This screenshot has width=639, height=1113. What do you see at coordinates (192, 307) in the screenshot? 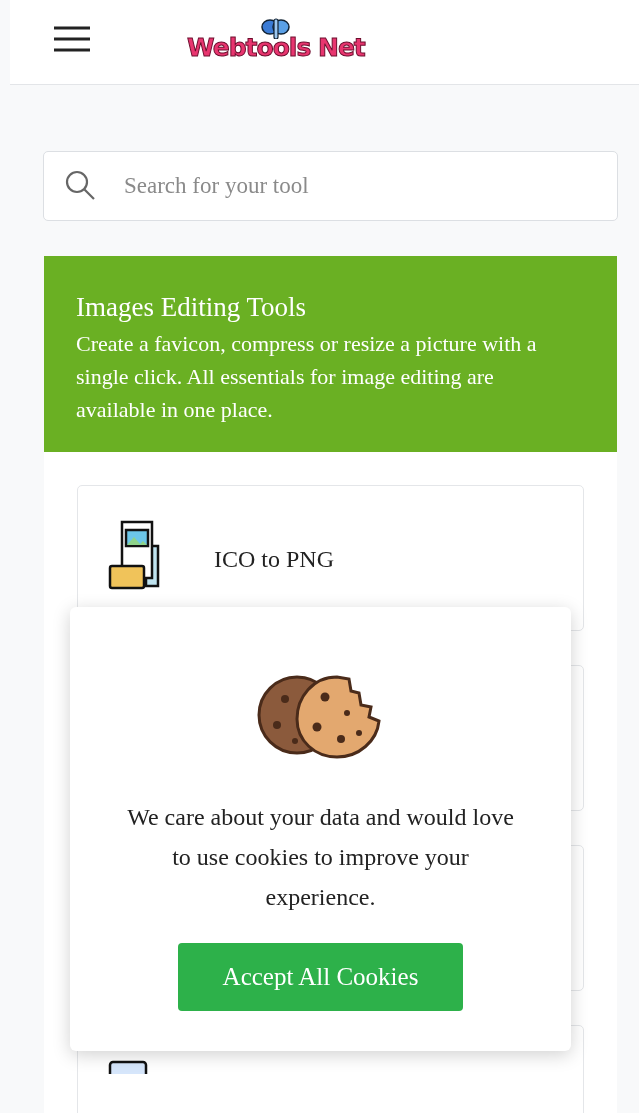
I see `category-title: Images Editing Tools` at bounding box center [192, 307].